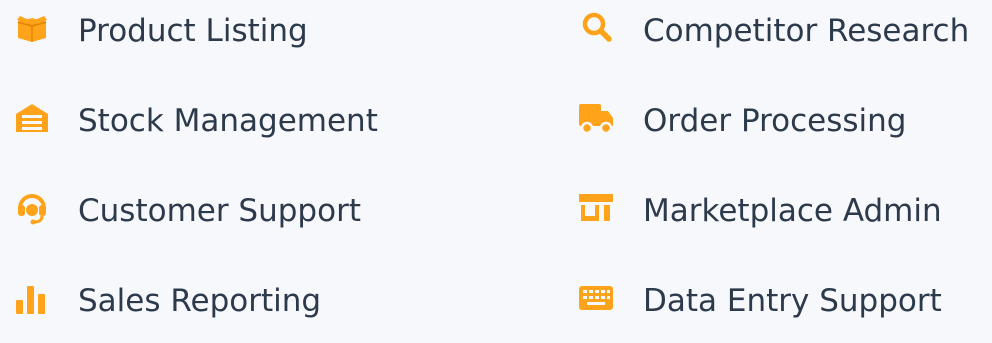 The height and width of the screenshot is (343, 992). What do you see at coordinates (775, 121) in the screenshot?
I see `service-label: Order Processing` at bounding box center [775, 121].